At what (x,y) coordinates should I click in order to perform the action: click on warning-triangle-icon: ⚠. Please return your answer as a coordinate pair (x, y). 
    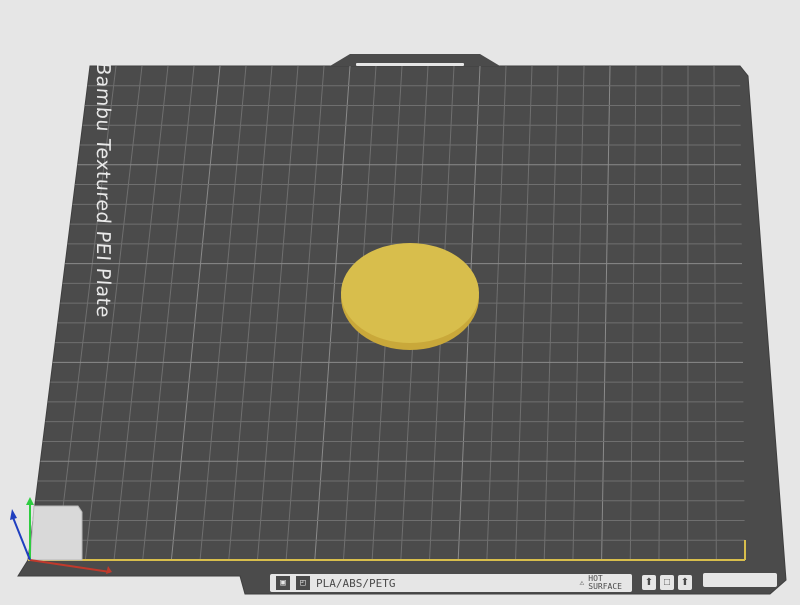
    Looking at the image, I should click on (581, 583).